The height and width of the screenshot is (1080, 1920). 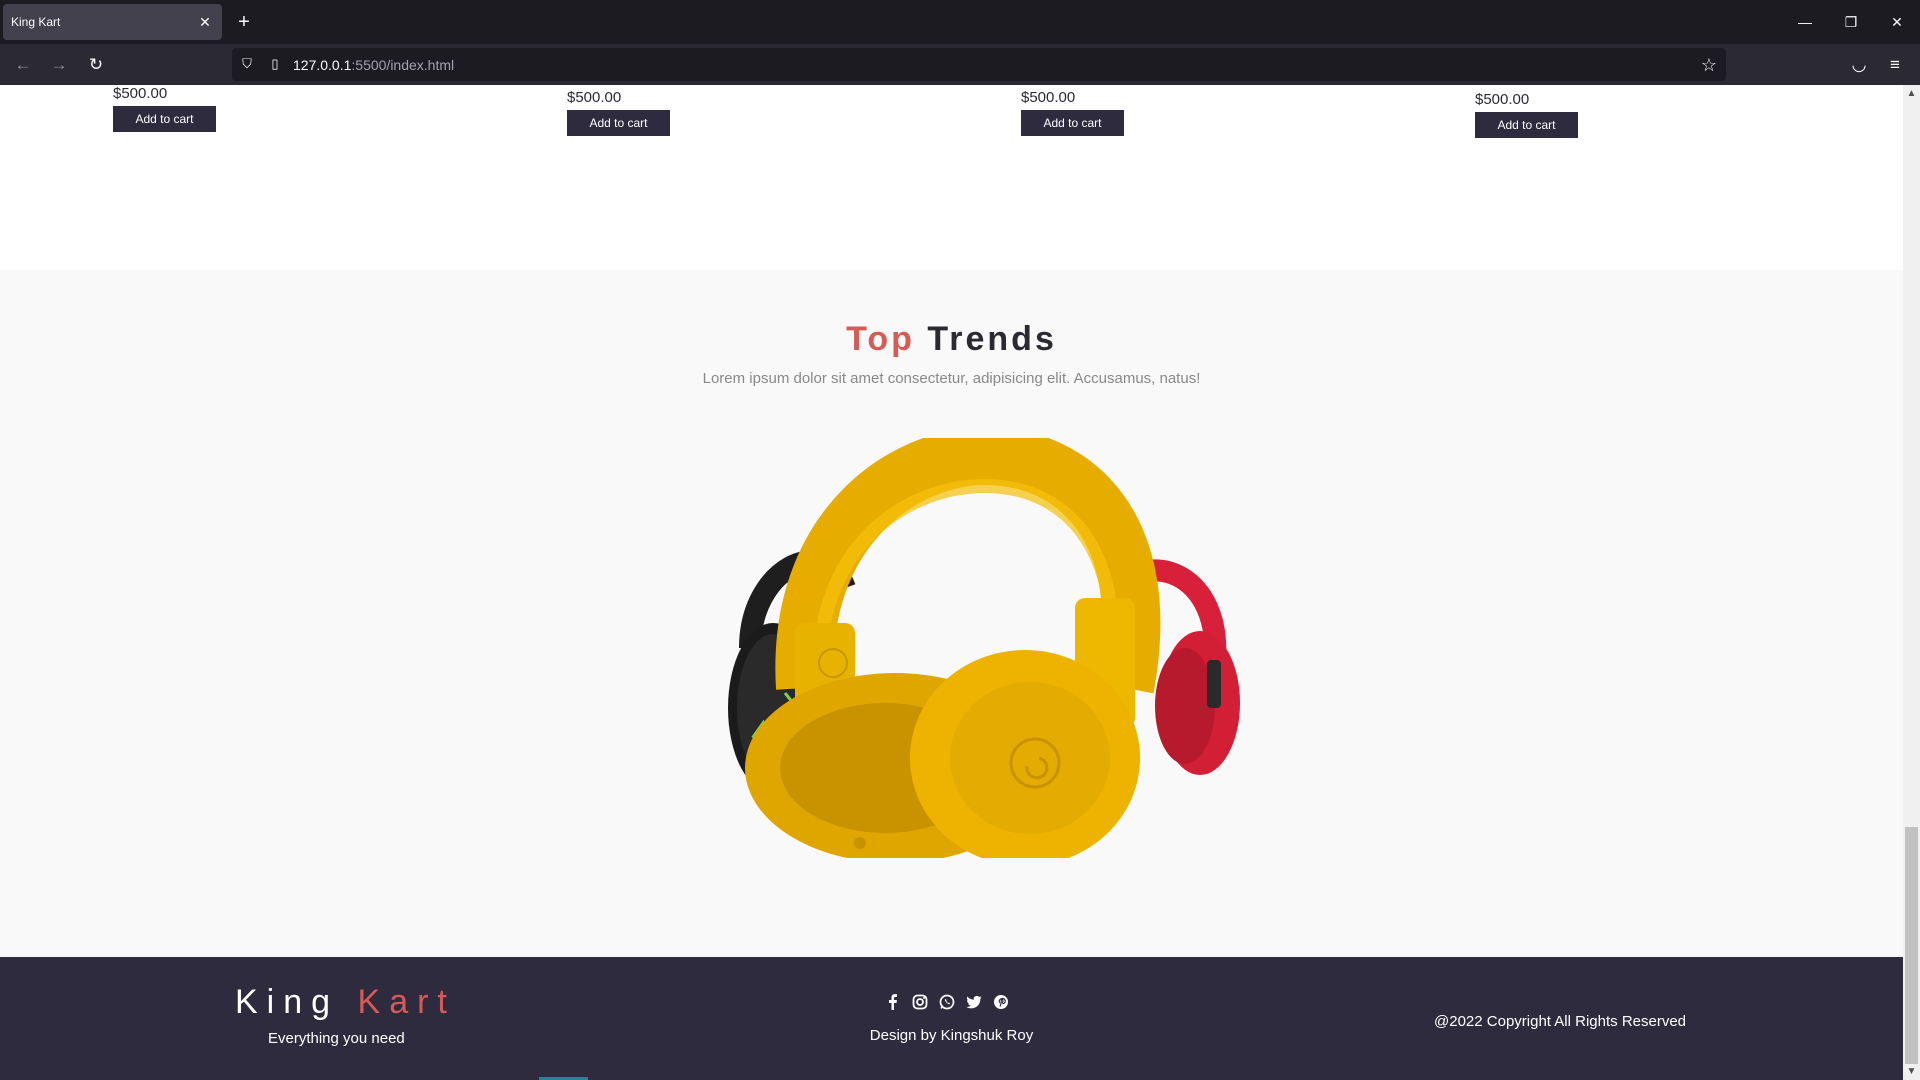 What do you see at coordinates (1895, 65) in the screenshot?
I see `menu-icon: ≡` at bounding box center [1895, 65].